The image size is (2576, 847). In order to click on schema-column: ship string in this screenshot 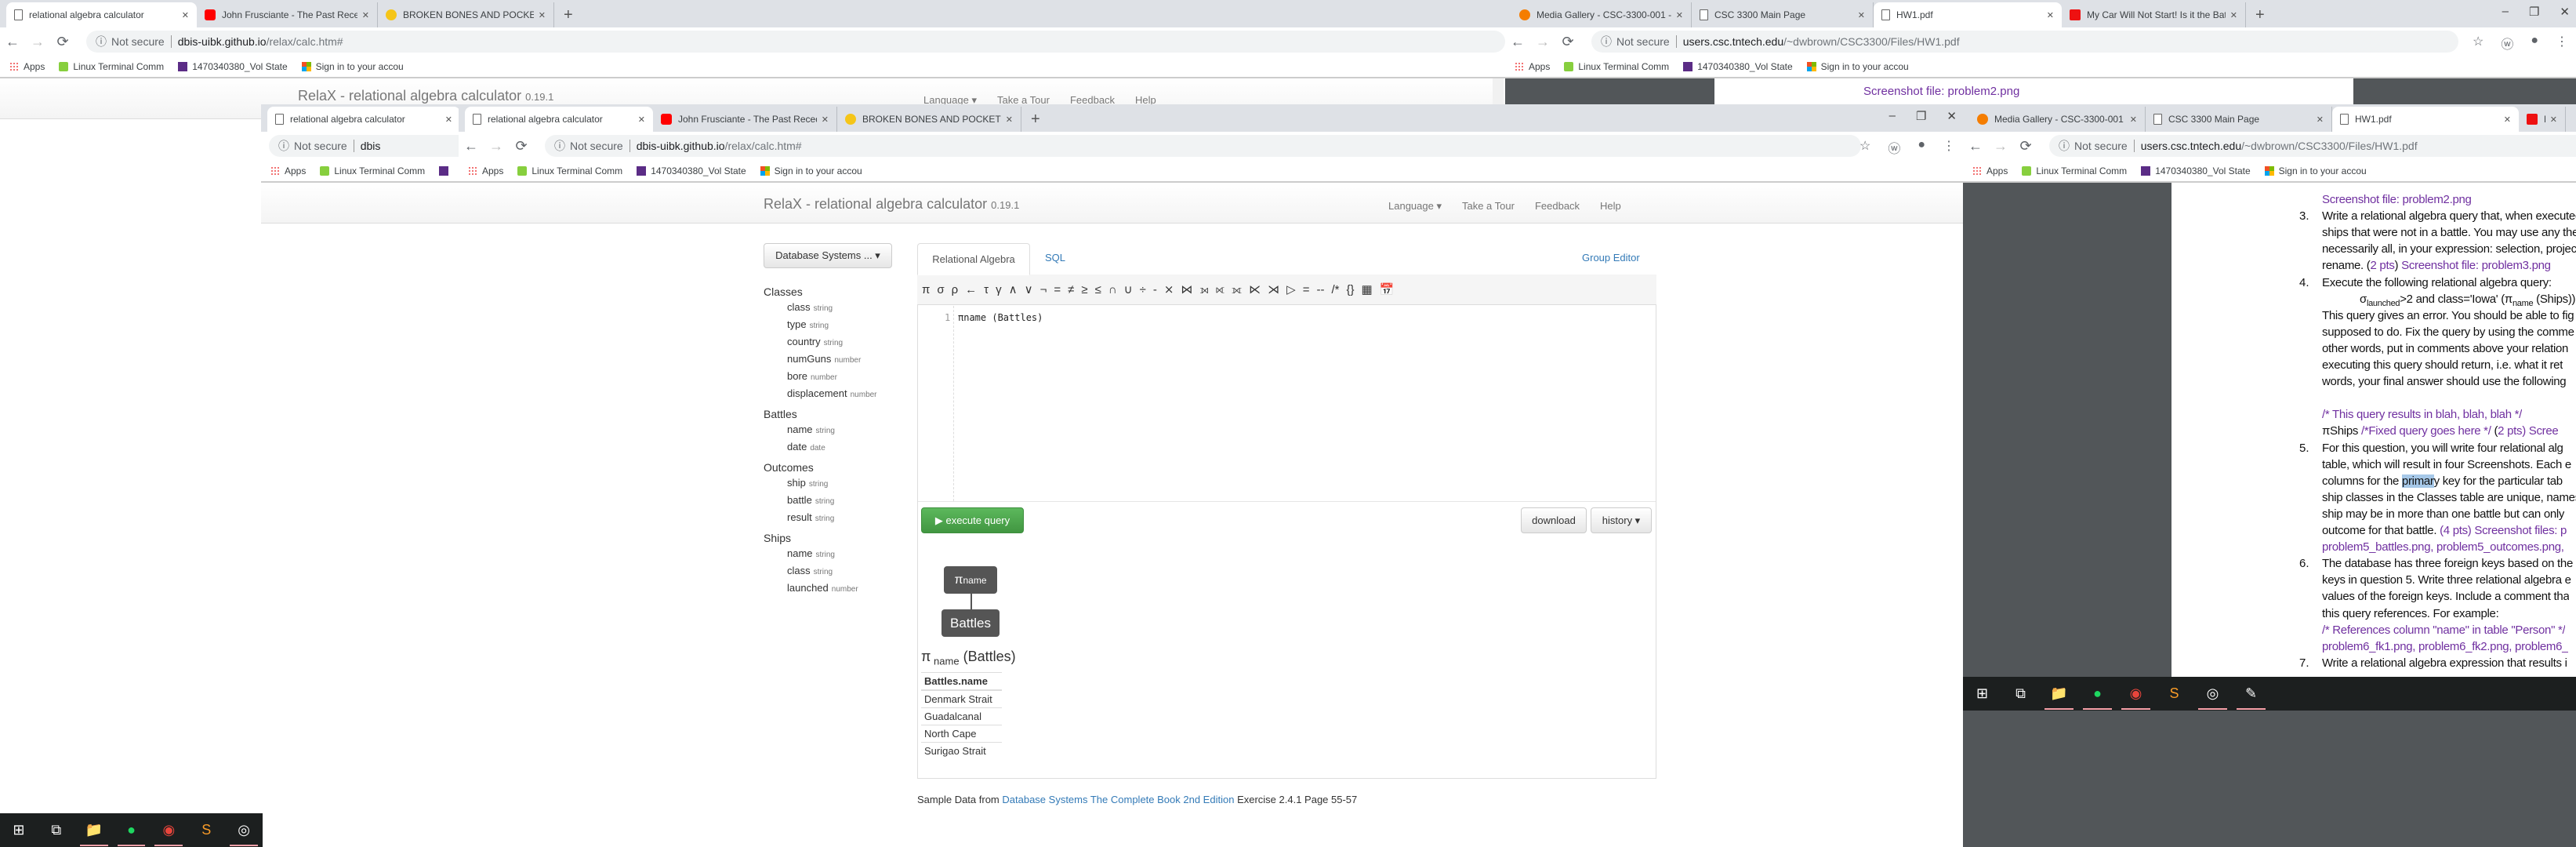, I will do `click(820, 484)`.